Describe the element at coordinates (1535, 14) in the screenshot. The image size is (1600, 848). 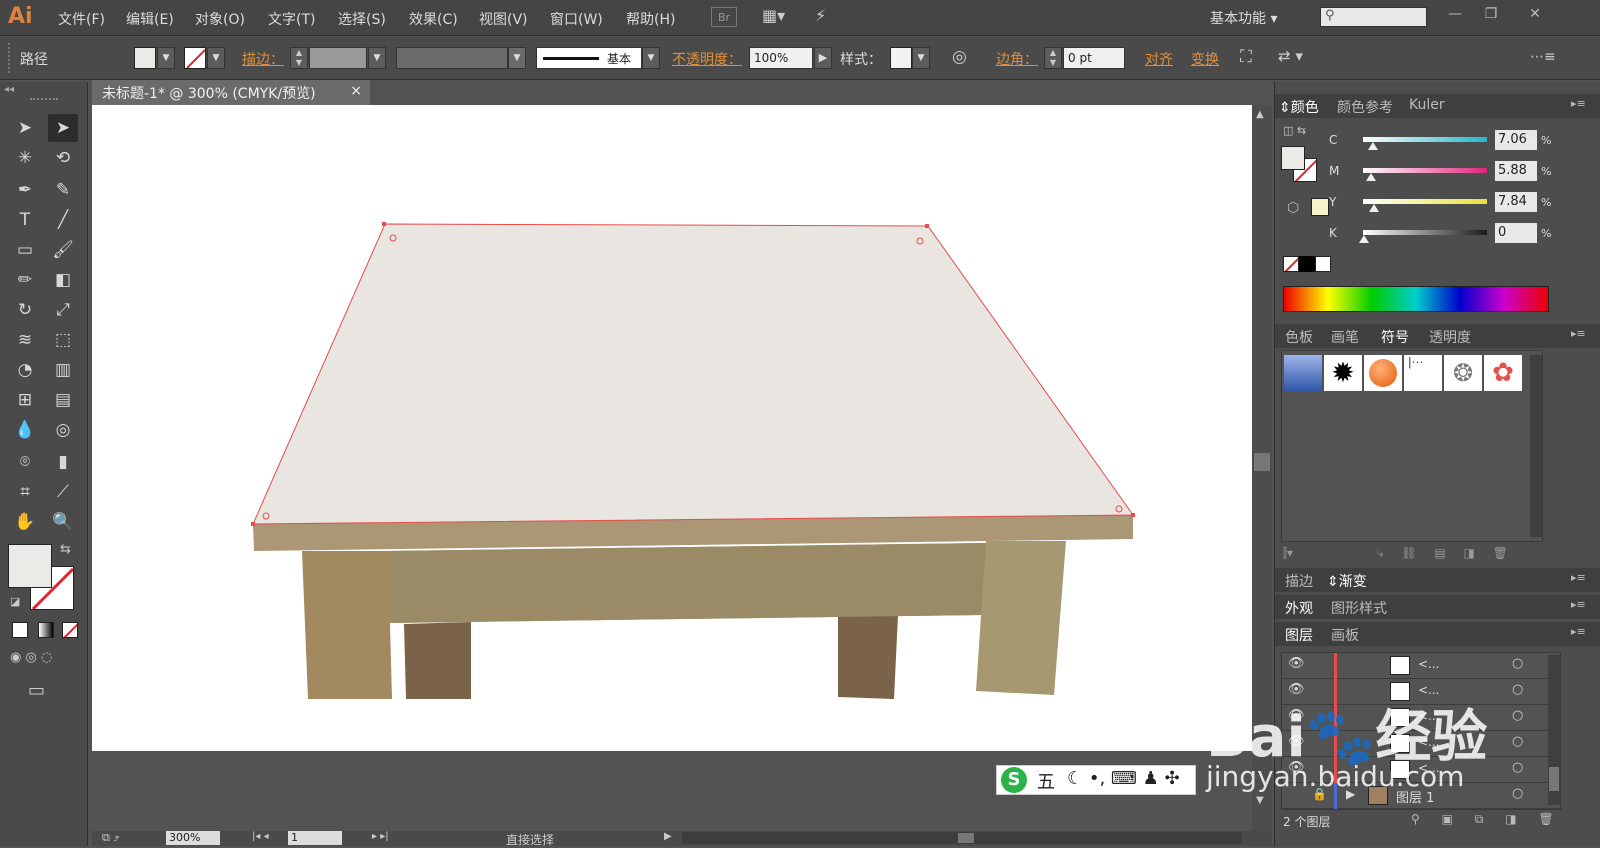
I see `close-icon: ✕` at that location.